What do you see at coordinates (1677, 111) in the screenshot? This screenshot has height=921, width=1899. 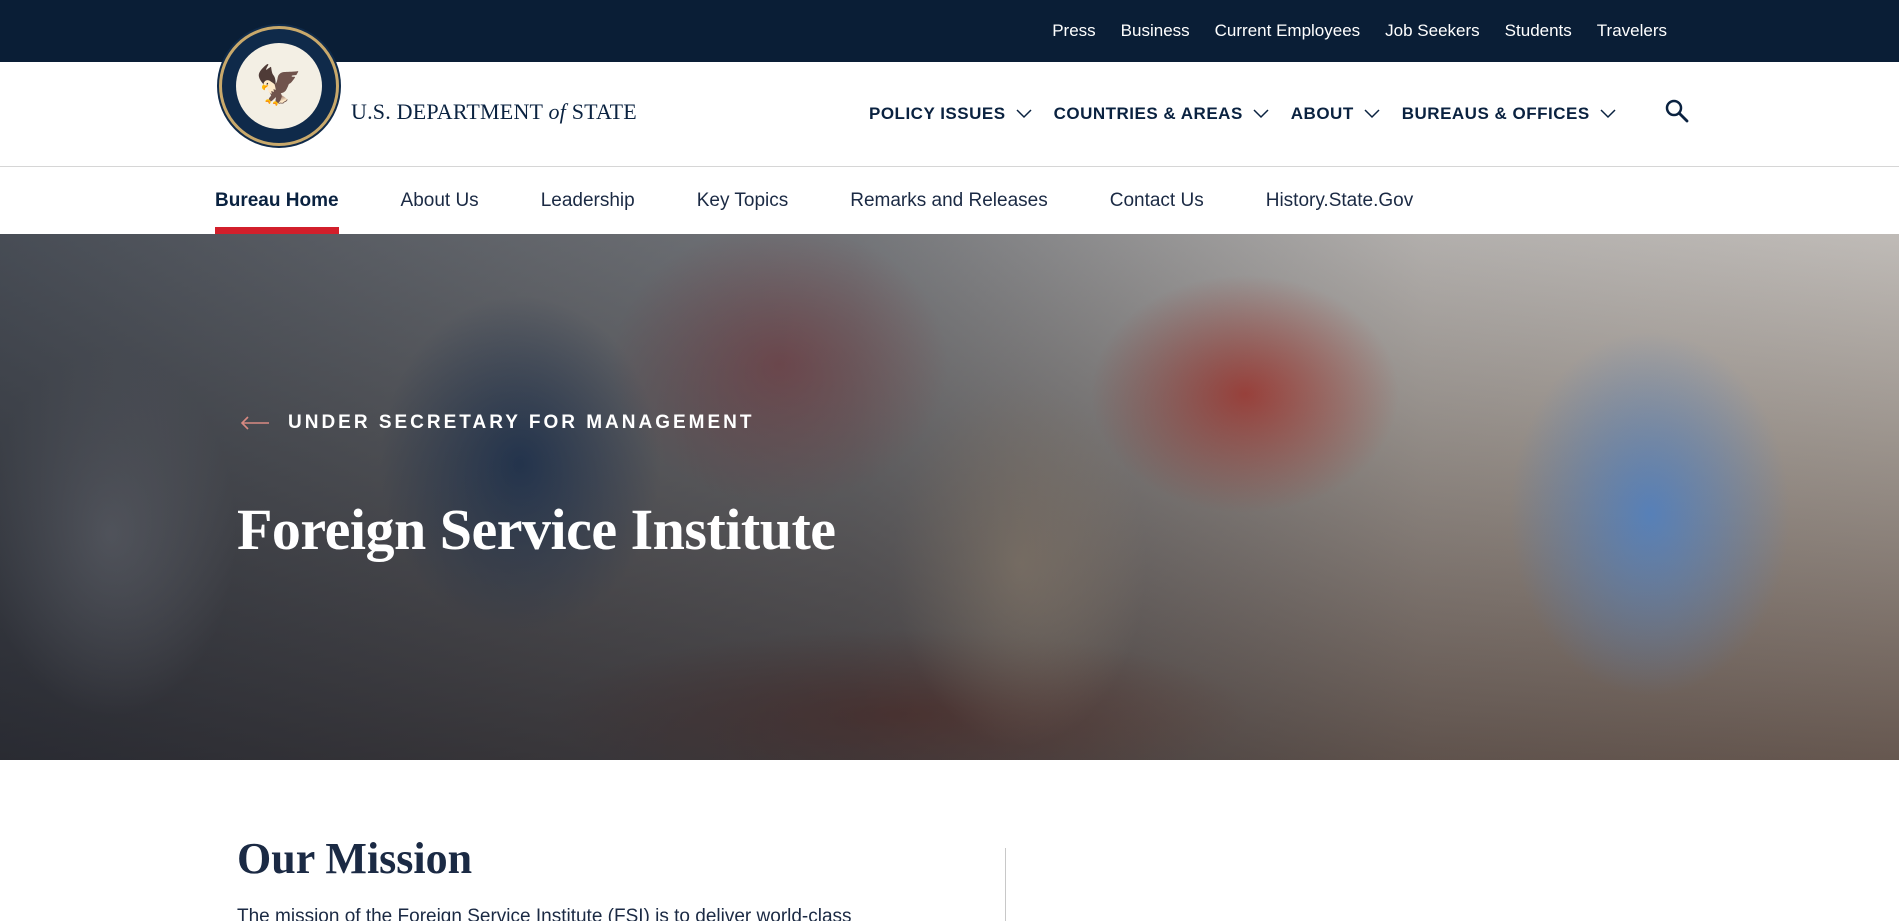 I see `search-icon` at bounding box center [1677, 111].